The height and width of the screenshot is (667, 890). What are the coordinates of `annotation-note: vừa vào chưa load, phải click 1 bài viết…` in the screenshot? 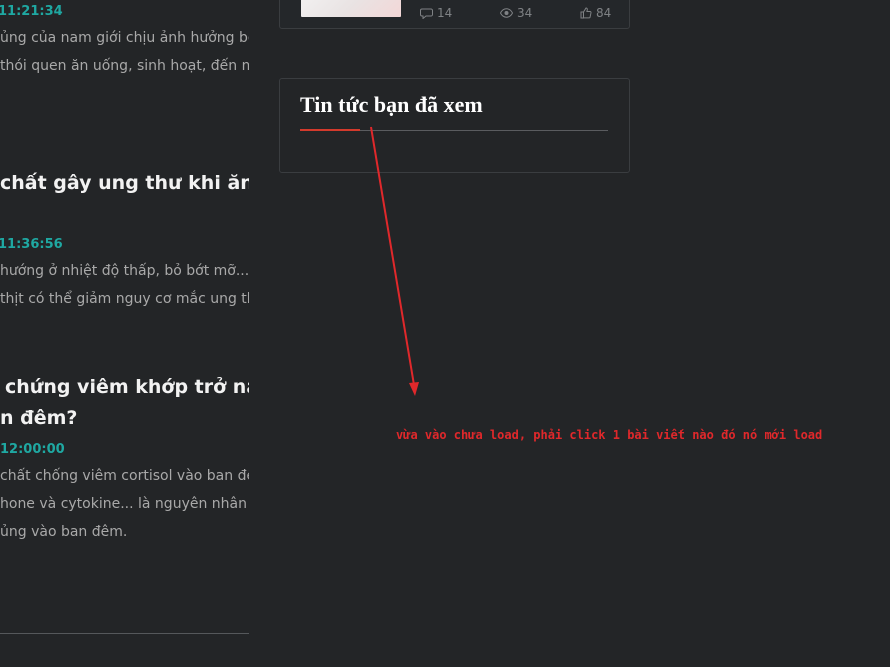 It's located at (609, 435).